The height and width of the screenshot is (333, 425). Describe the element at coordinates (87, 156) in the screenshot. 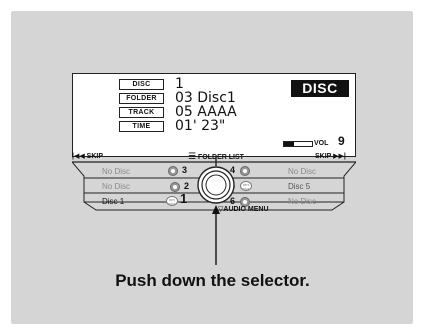

I see `skip-back-button: |◀◀ SKIP` at that location.